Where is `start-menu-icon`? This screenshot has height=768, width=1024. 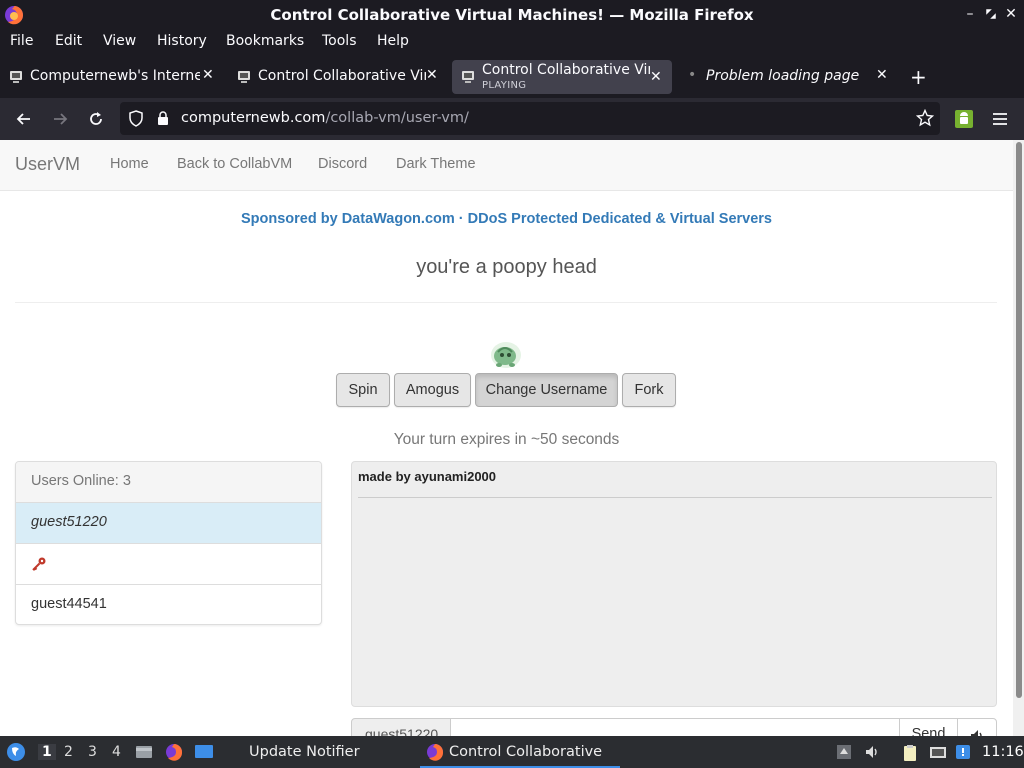 start-menu-icon is located at coordinates (16, 752).